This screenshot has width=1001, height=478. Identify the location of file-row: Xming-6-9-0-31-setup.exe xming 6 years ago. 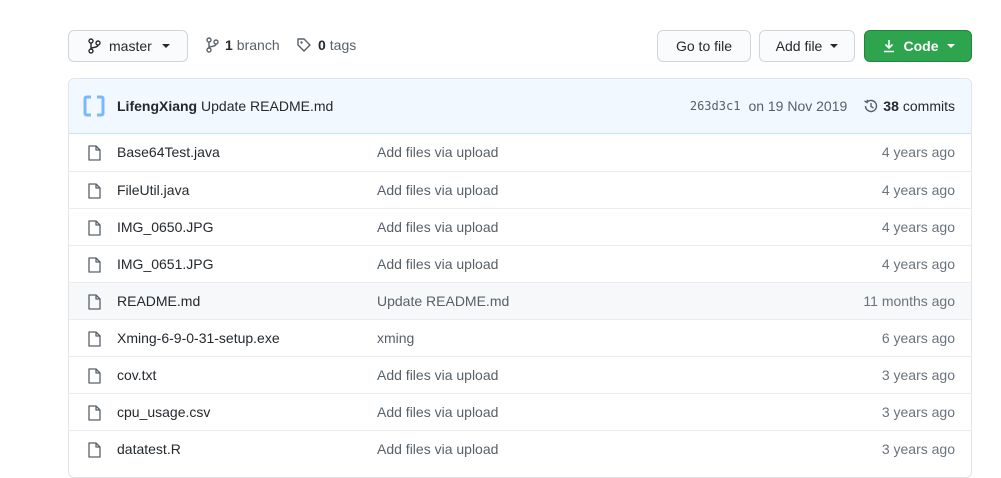
(520, 337).